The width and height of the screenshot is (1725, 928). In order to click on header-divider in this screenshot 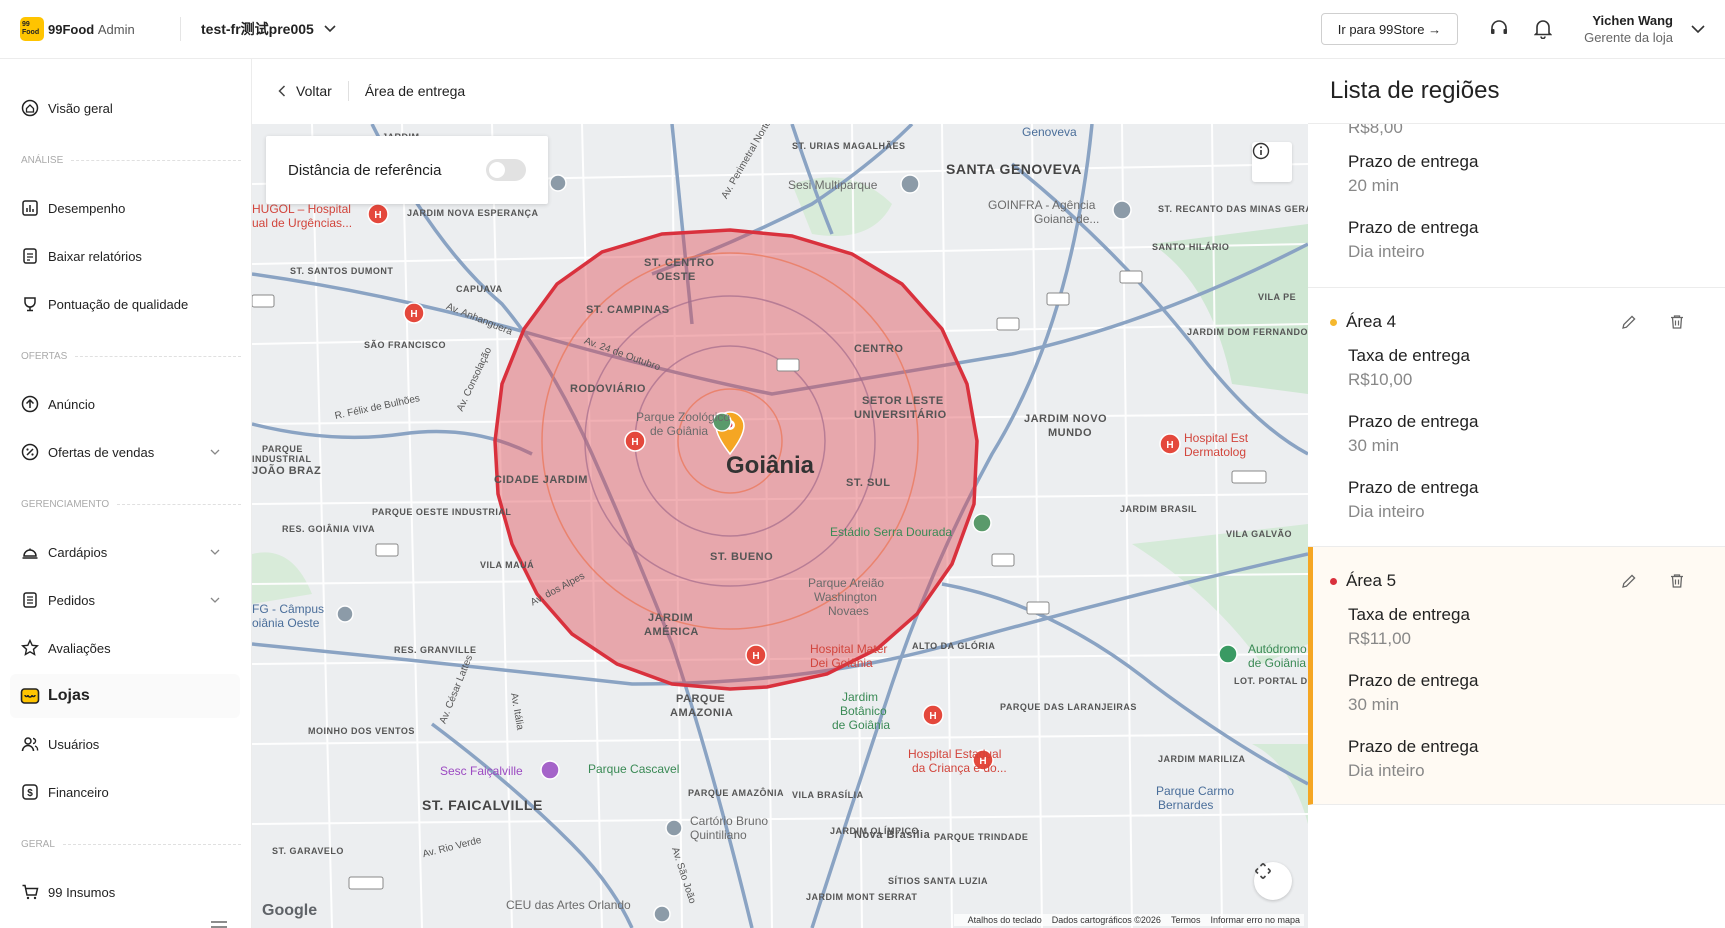, I will do `click(180, 29)`.